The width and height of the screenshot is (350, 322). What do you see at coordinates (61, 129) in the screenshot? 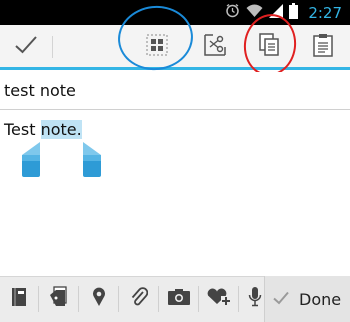
I see `body-selected-text: note.` at bounding box center [61, 129].